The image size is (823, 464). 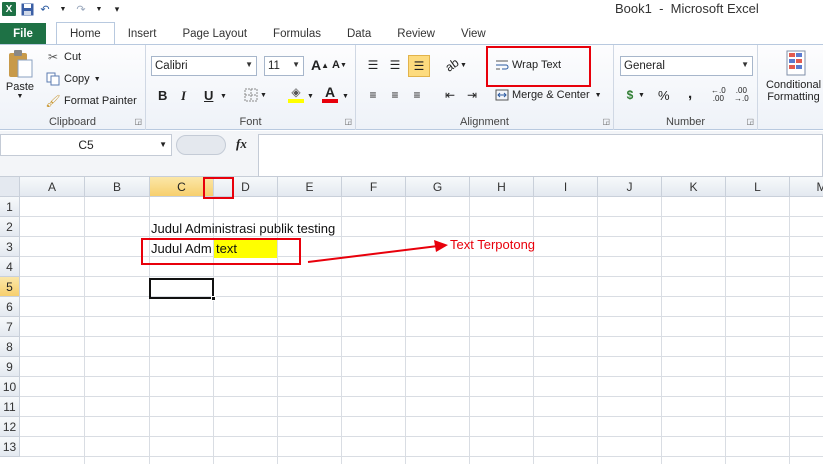 What do you see at coordinates (664, 95) in the screenshot?
I see `percent-style-button: %` at bounding box center [664, 95].